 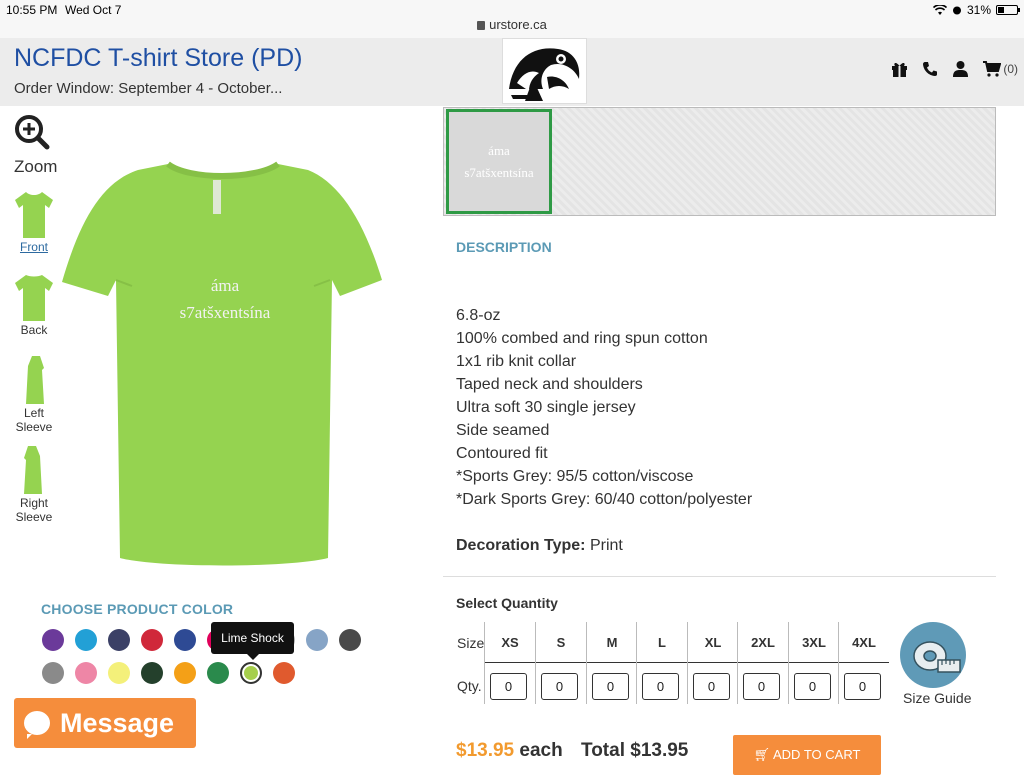 What do you see at coordinates (660, 686) in the screenshot?
I see `qty-input-l: 0` at bounding box center [660, 686].